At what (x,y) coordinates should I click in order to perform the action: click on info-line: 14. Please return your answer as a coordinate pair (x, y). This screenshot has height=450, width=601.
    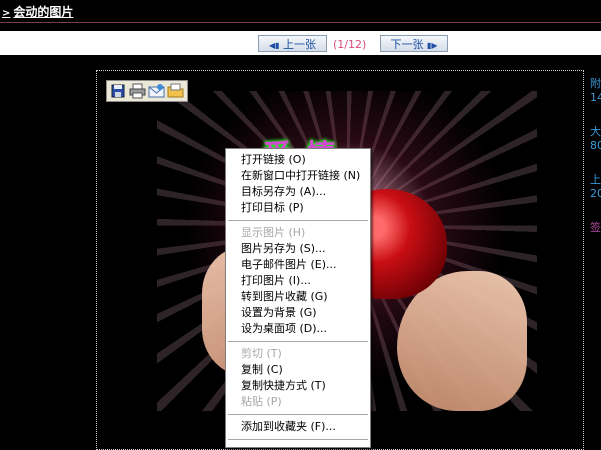
    Looking at the image, I should click on (595, 97).